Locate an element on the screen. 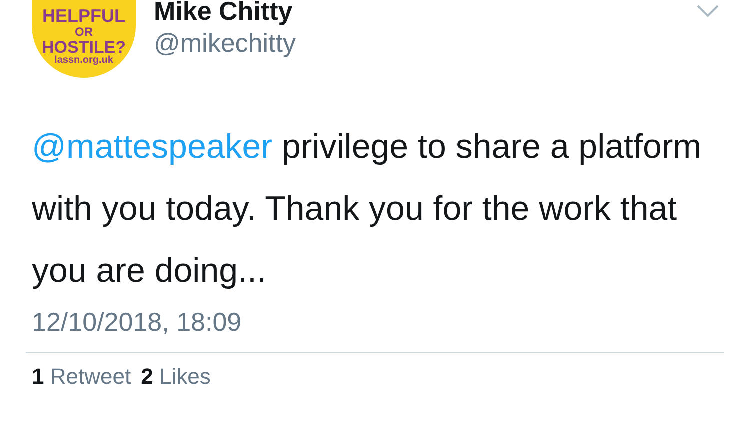 The width and height of the screenshot is (750, 423). avatar-text: HOSTILE? is located at coordinates (84, 47).